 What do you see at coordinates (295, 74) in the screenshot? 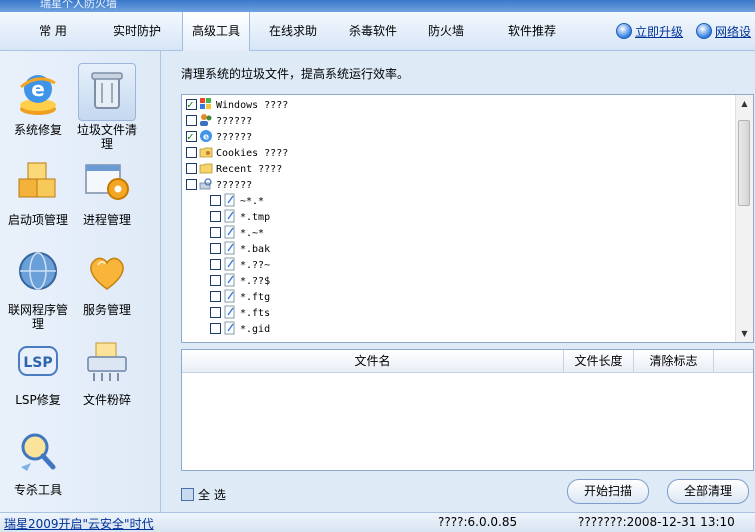
I see `panel-description: 清理系统的垃圾文件，提高系统运行效率。` at bounding box center [295, 74].